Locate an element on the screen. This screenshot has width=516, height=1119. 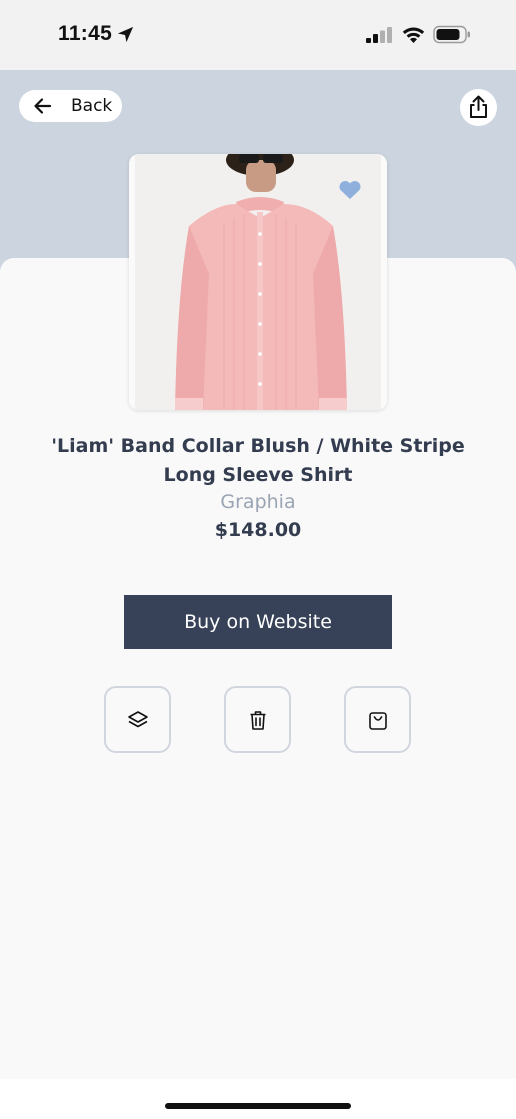
status-bar: 11:45 is located at coordinates (258, 35).